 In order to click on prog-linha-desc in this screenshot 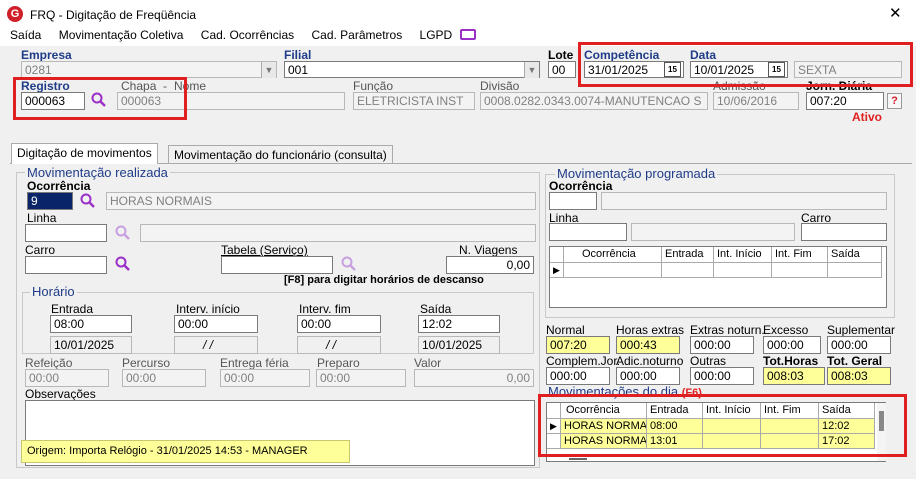, I will do `click(713, 232)`.